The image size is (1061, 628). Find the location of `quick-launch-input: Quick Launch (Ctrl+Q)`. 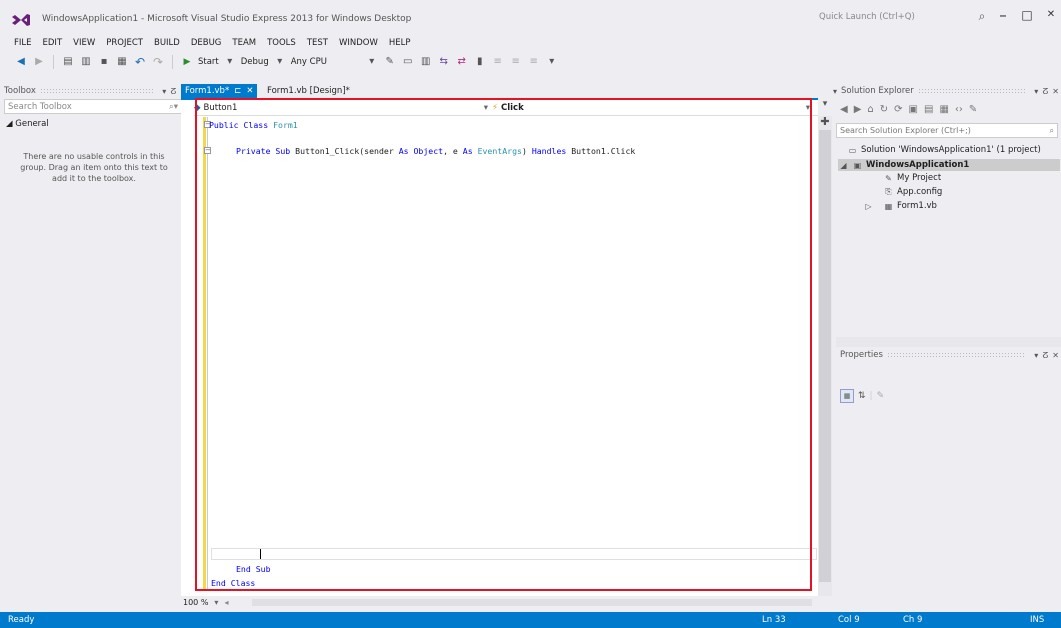

quick-launch-input: Quick Launch (Ctrl+Q) is located at coordinates (893, 17).